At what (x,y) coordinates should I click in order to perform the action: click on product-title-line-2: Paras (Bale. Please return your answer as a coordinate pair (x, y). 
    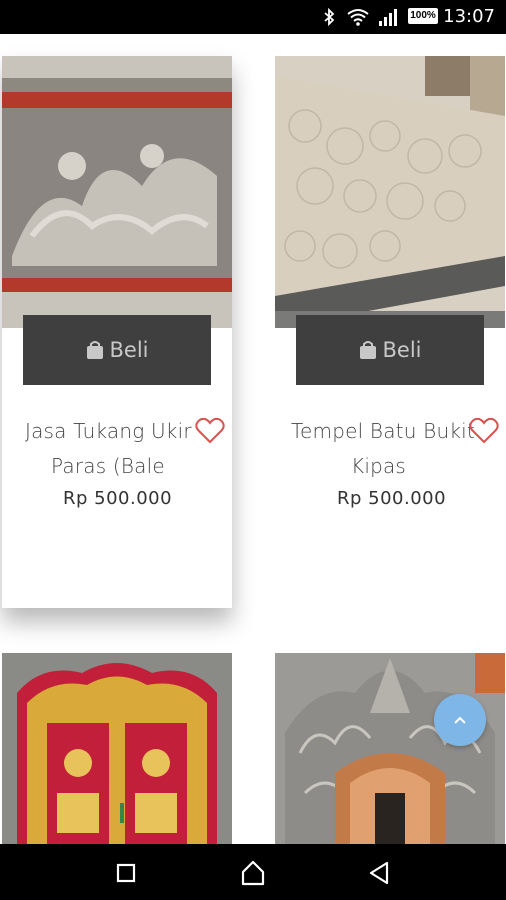
    Looking at the image, I should click on (108, 466).